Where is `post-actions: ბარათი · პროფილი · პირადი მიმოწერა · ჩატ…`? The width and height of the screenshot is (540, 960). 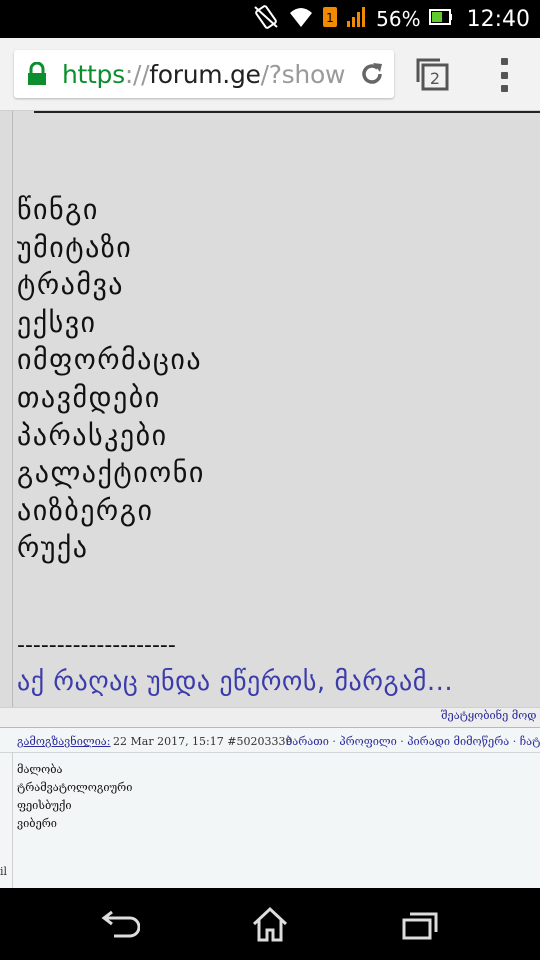
post-actions: ბარათი · პროფილი · პირადი მიმოწერა · ჩატ… is located at coordinates (413, 741).